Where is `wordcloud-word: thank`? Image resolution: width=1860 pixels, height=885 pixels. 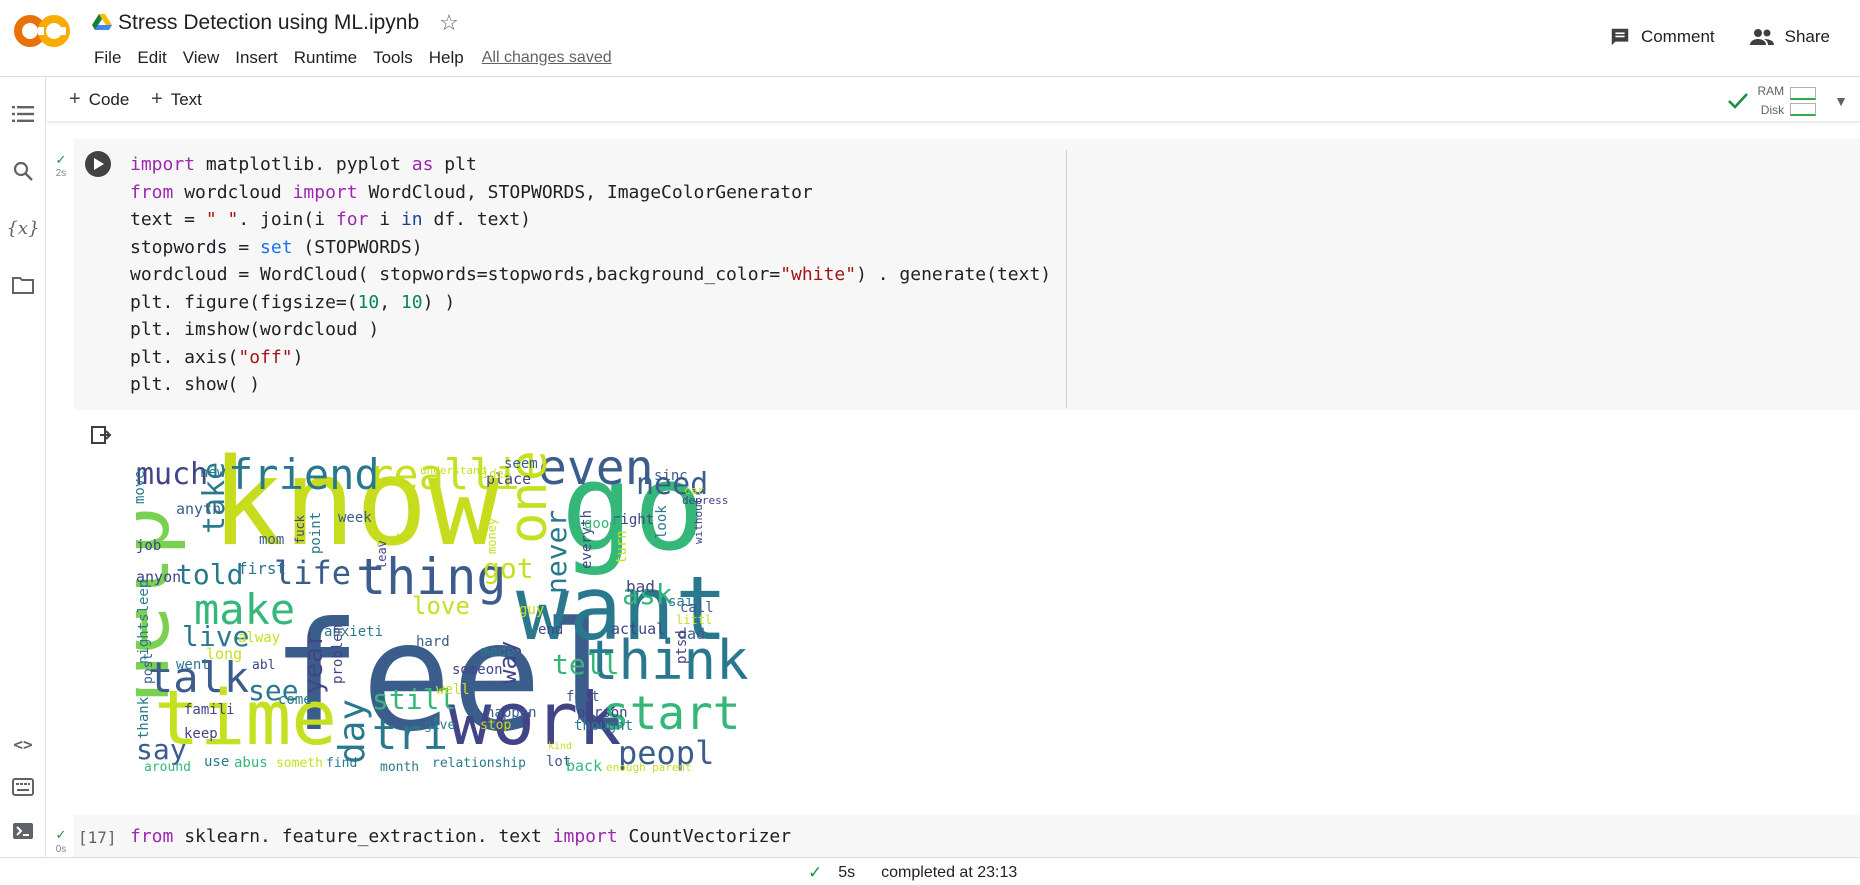
wordcloud-word: thank is located at coordinates (144, 717).